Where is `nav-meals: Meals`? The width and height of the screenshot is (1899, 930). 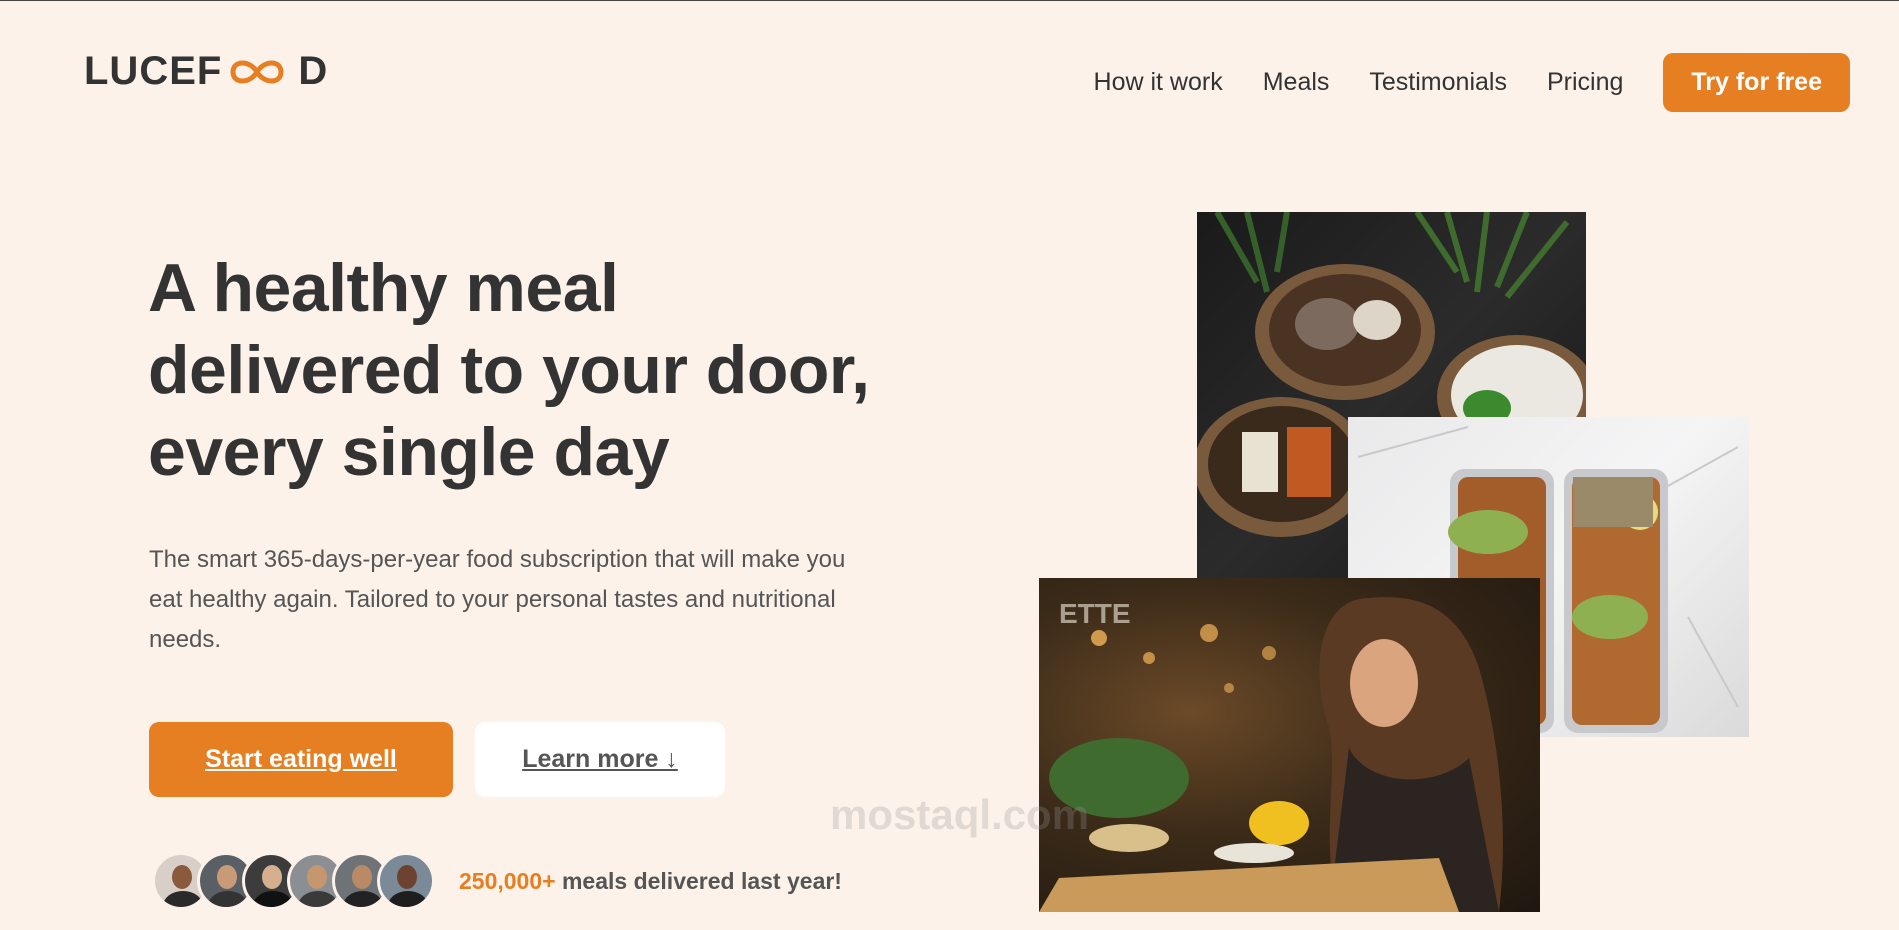 nav-meals: Meals is located at coordinates (1296, 82).